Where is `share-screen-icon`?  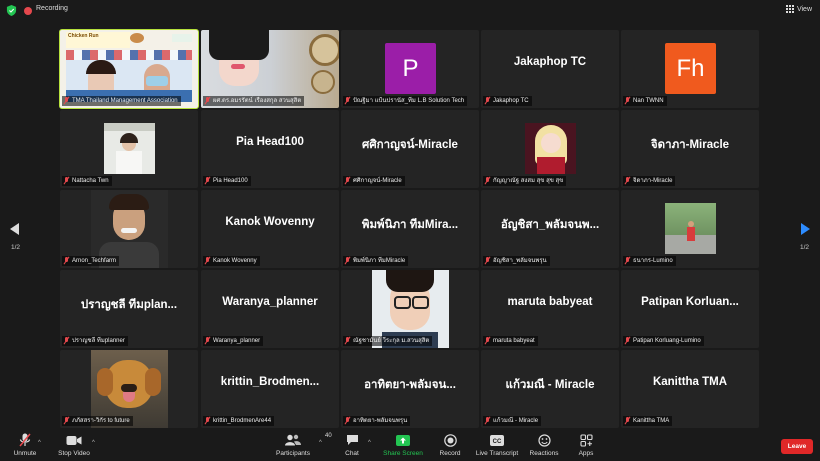
share-screen-icon is located at coordinates (403, 440).